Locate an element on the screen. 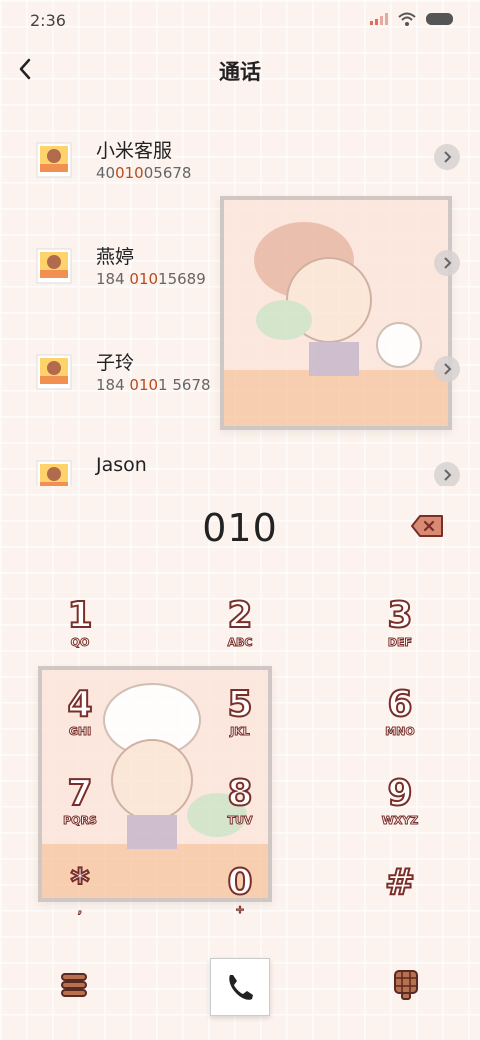 This screenshot has width=480, height=1040. wifi-icon is located at coordinates (407, 19).